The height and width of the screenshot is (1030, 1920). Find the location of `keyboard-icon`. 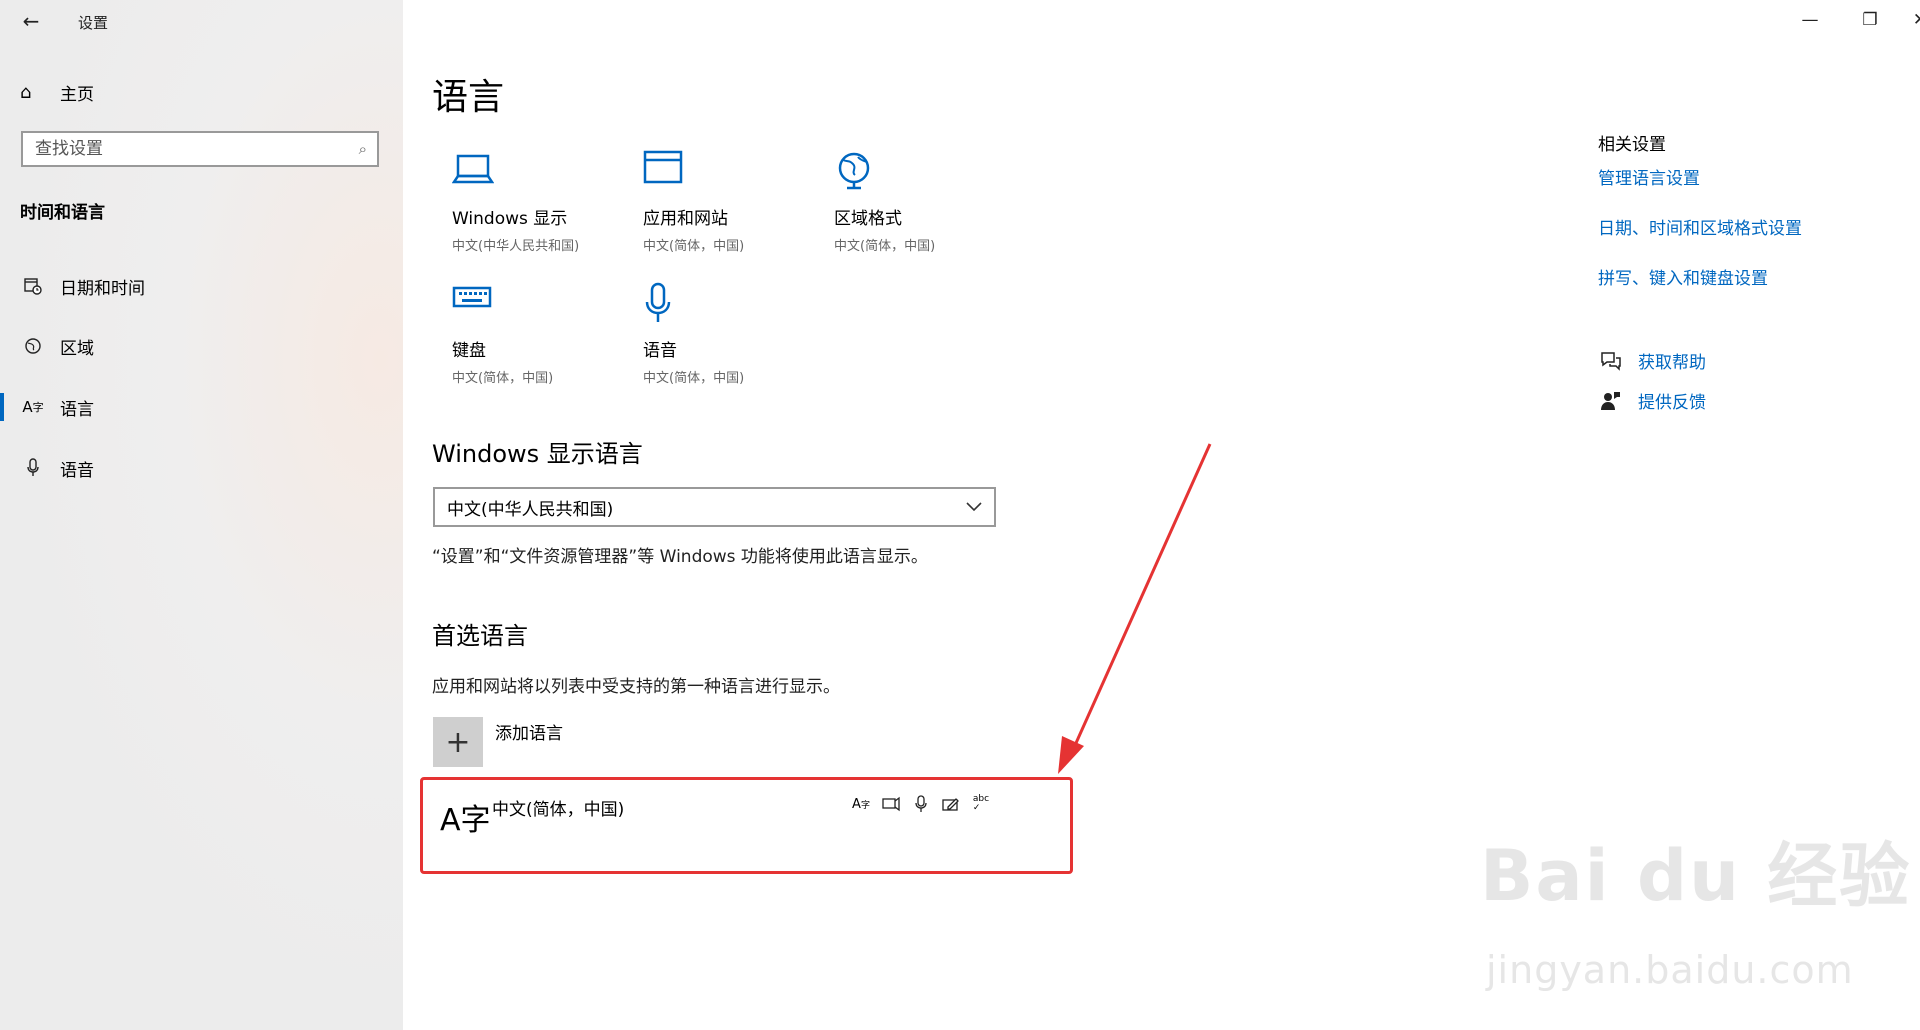

keyboard-icon is located at coordinates (542, 305).